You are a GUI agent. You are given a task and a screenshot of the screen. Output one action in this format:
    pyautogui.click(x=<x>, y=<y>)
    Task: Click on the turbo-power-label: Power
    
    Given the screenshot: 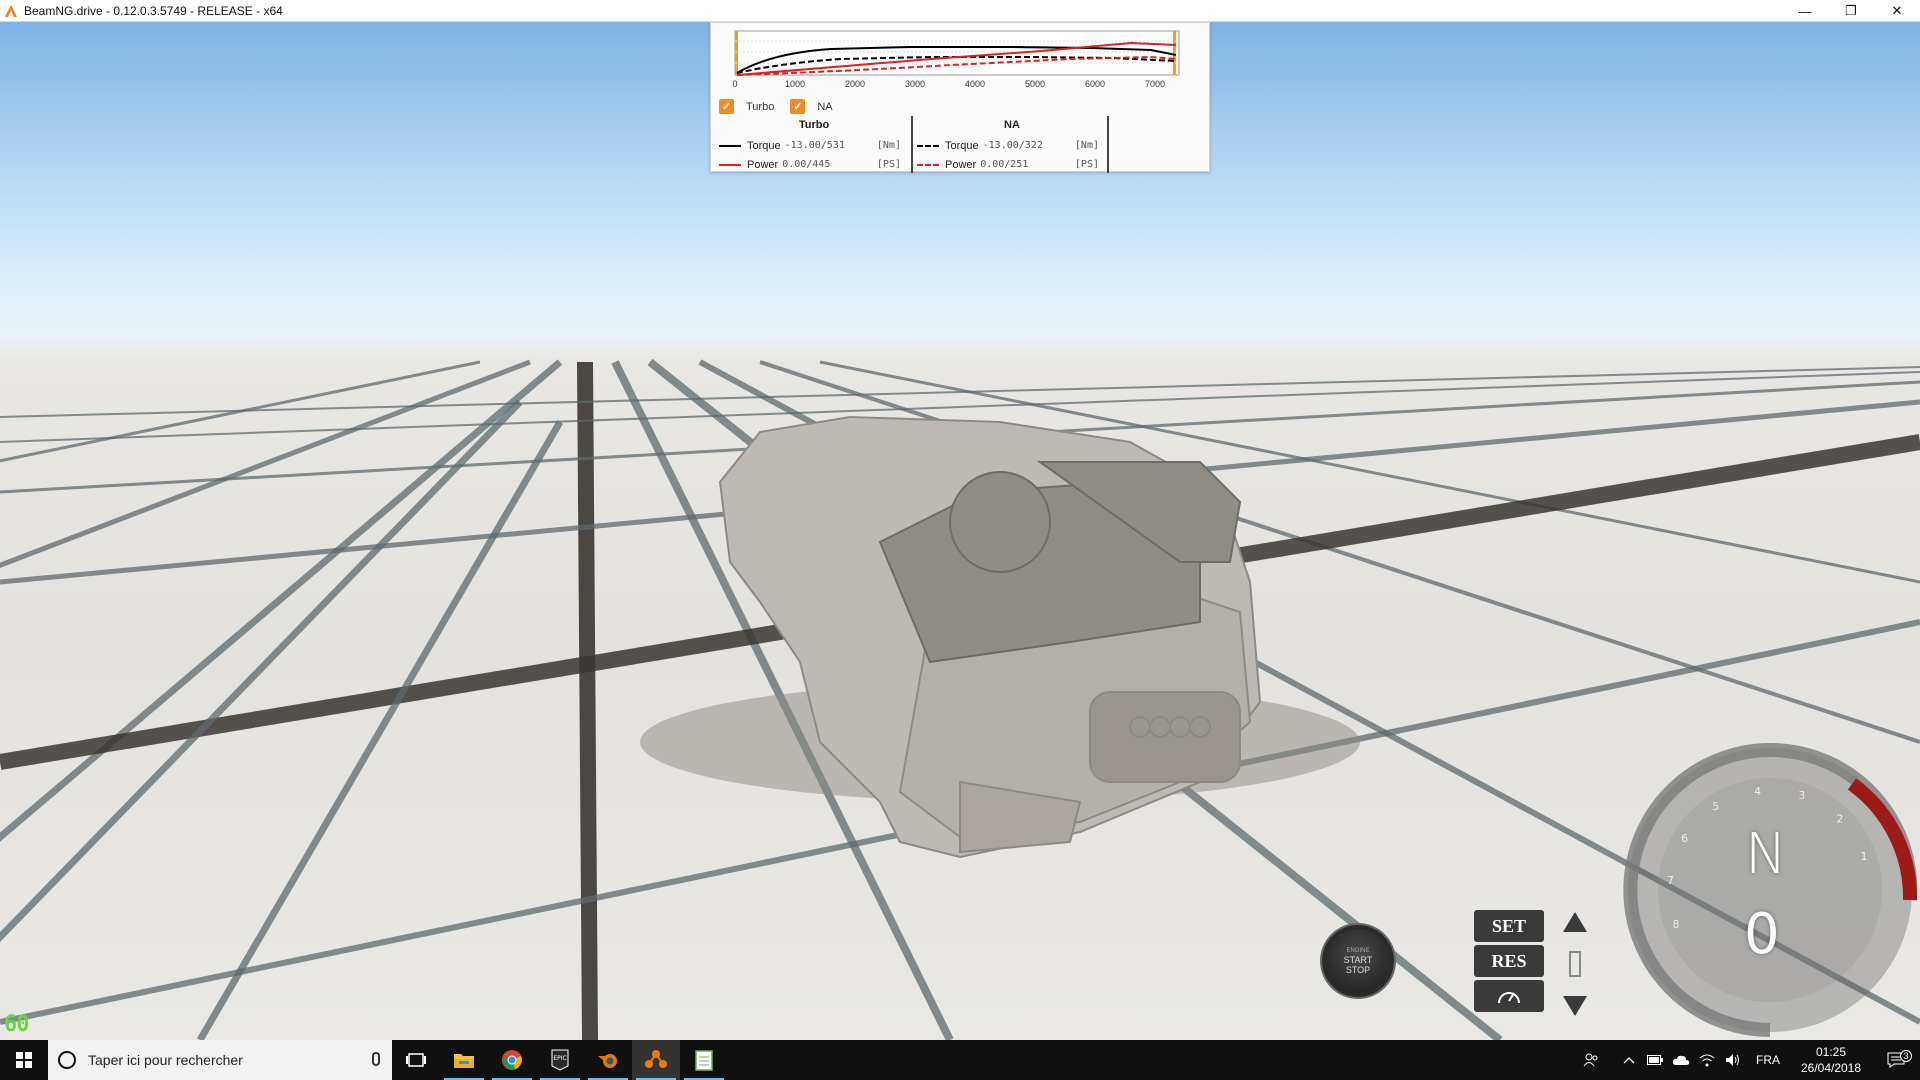 What is the action you would take?
    pyautogui.click(x=763, y=164)
    